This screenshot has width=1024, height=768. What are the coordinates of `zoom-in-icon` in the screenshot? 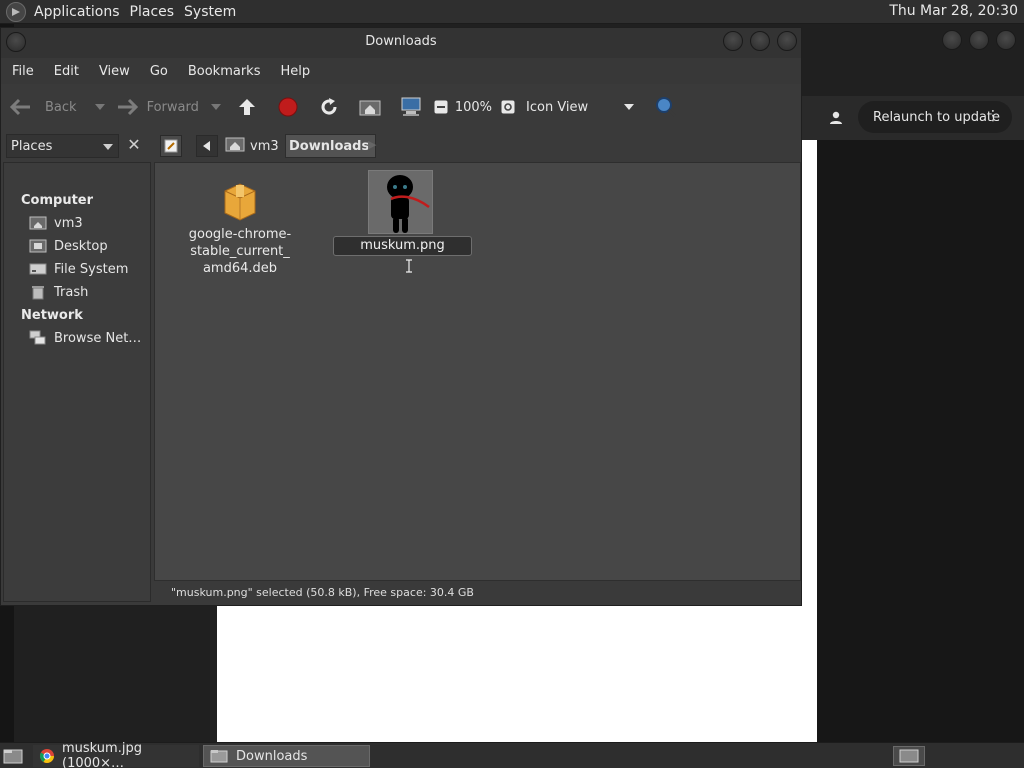 It's located at (508, 107).